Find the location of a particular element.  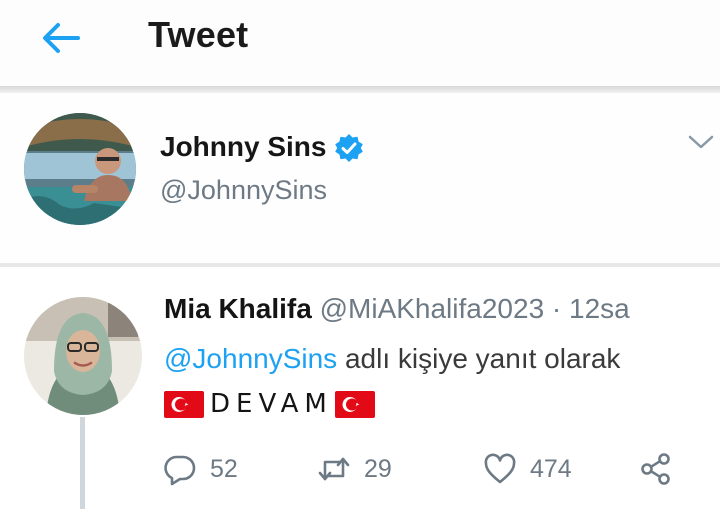

header-divider is located at coordinates (360, 89).